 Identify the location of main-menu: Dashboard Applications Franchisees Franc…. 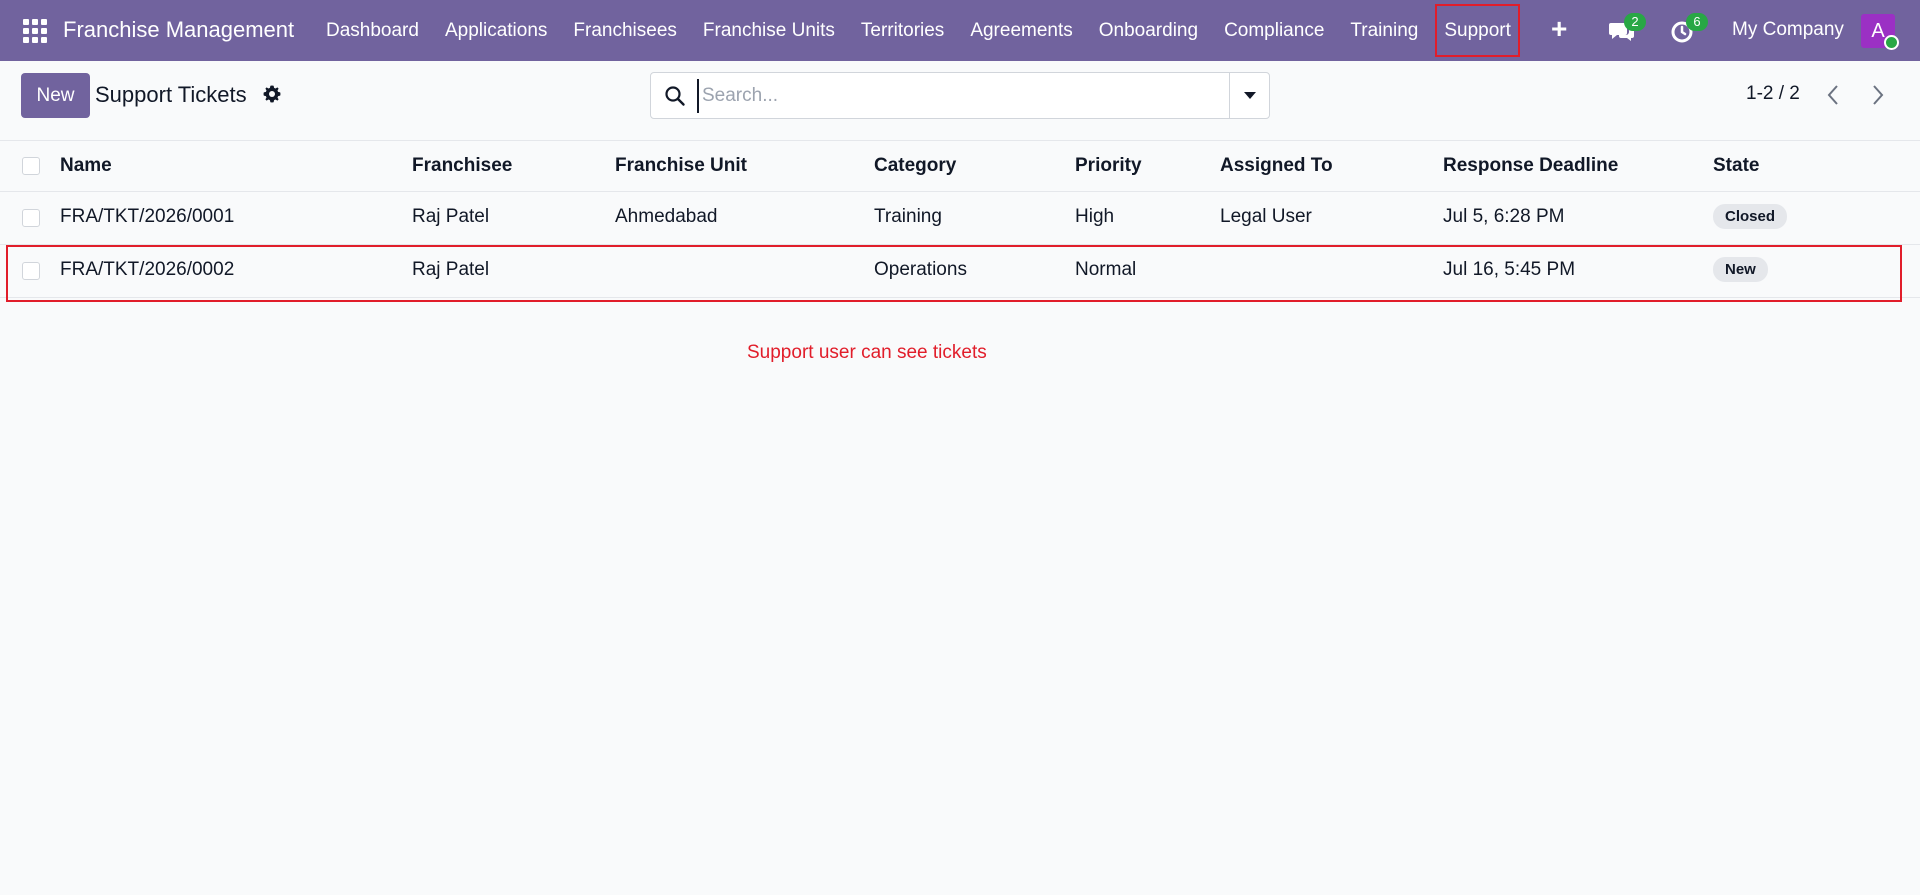
(918, 30).